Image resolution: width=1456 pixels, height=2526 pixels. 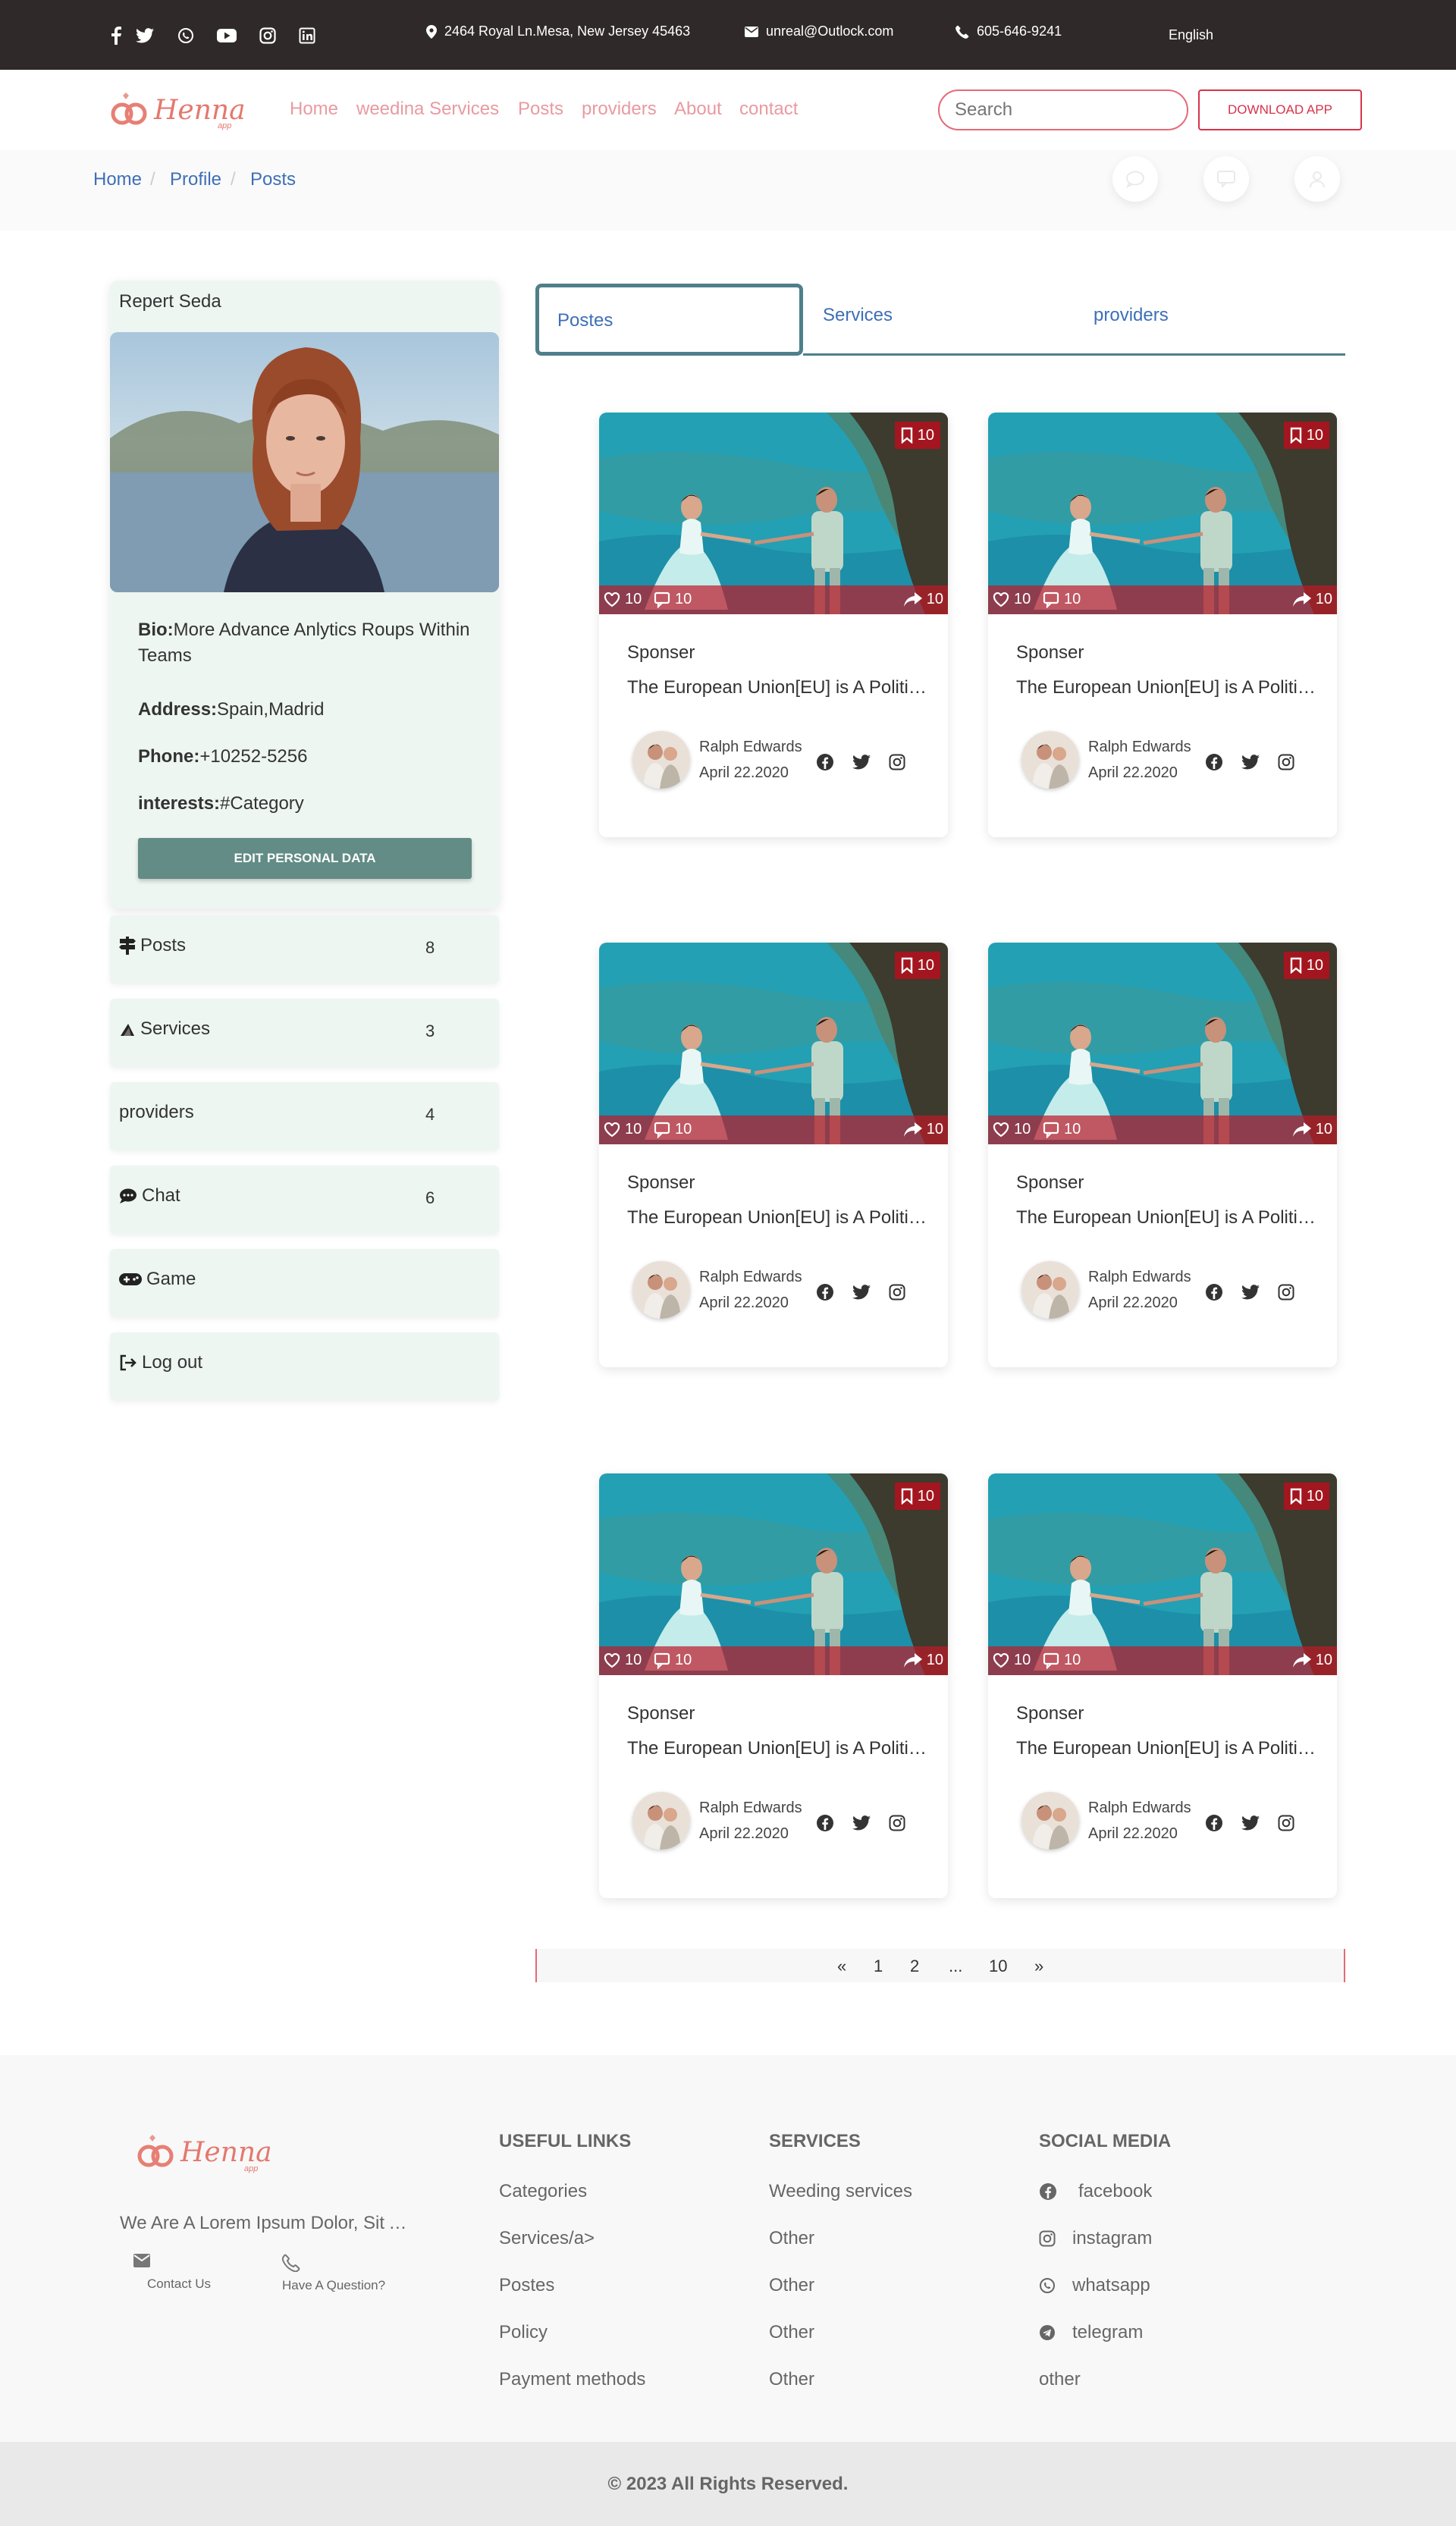 What do you see at coordinates (304, 1033) in the screenshot?
I see `sidebar-item-services: Services 3` at bounding box center [304, 1033].